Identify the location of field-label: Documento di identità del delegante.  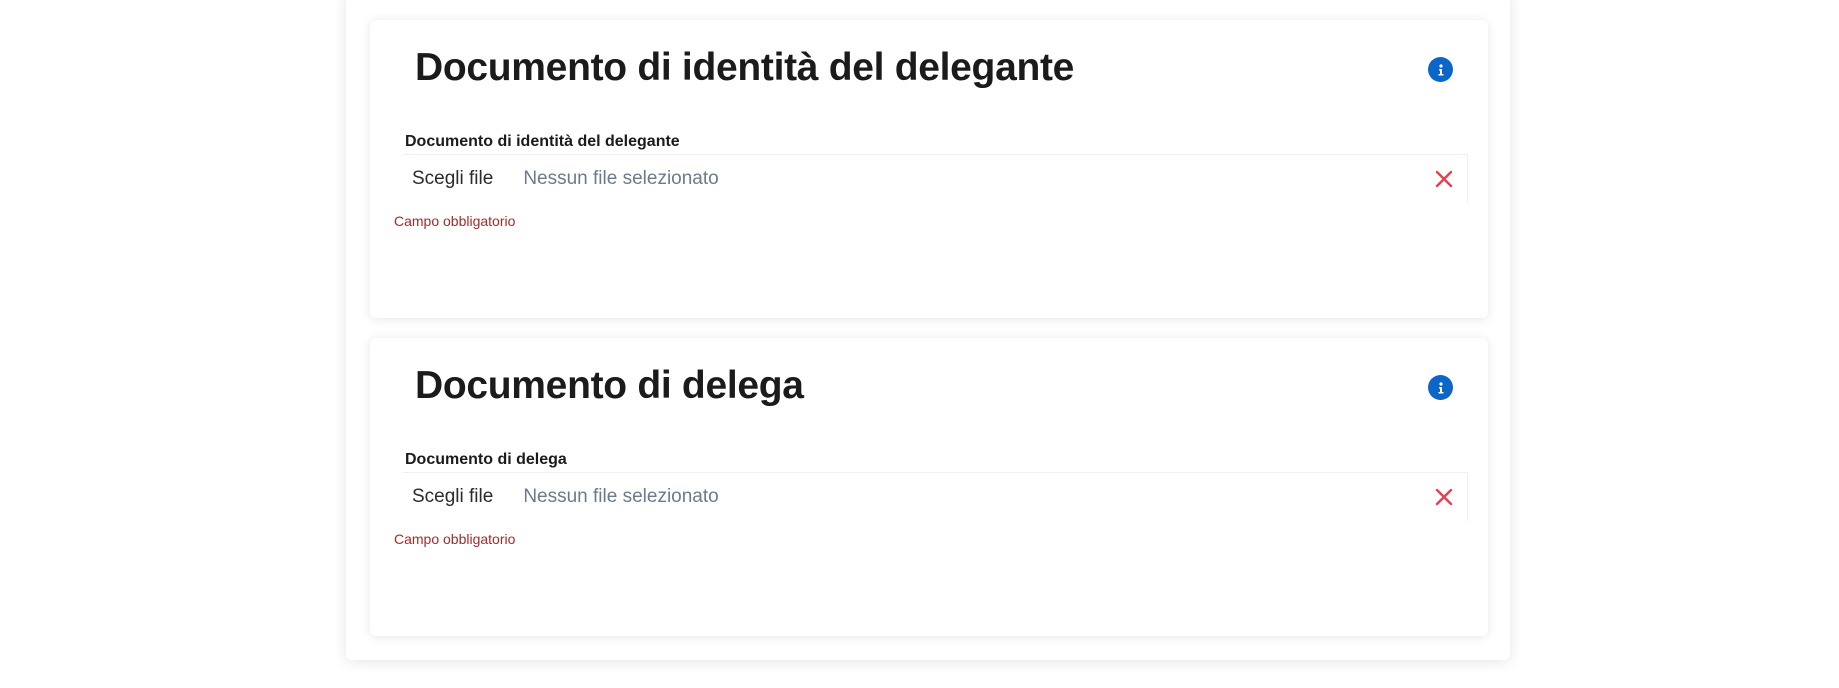
(542, 141).